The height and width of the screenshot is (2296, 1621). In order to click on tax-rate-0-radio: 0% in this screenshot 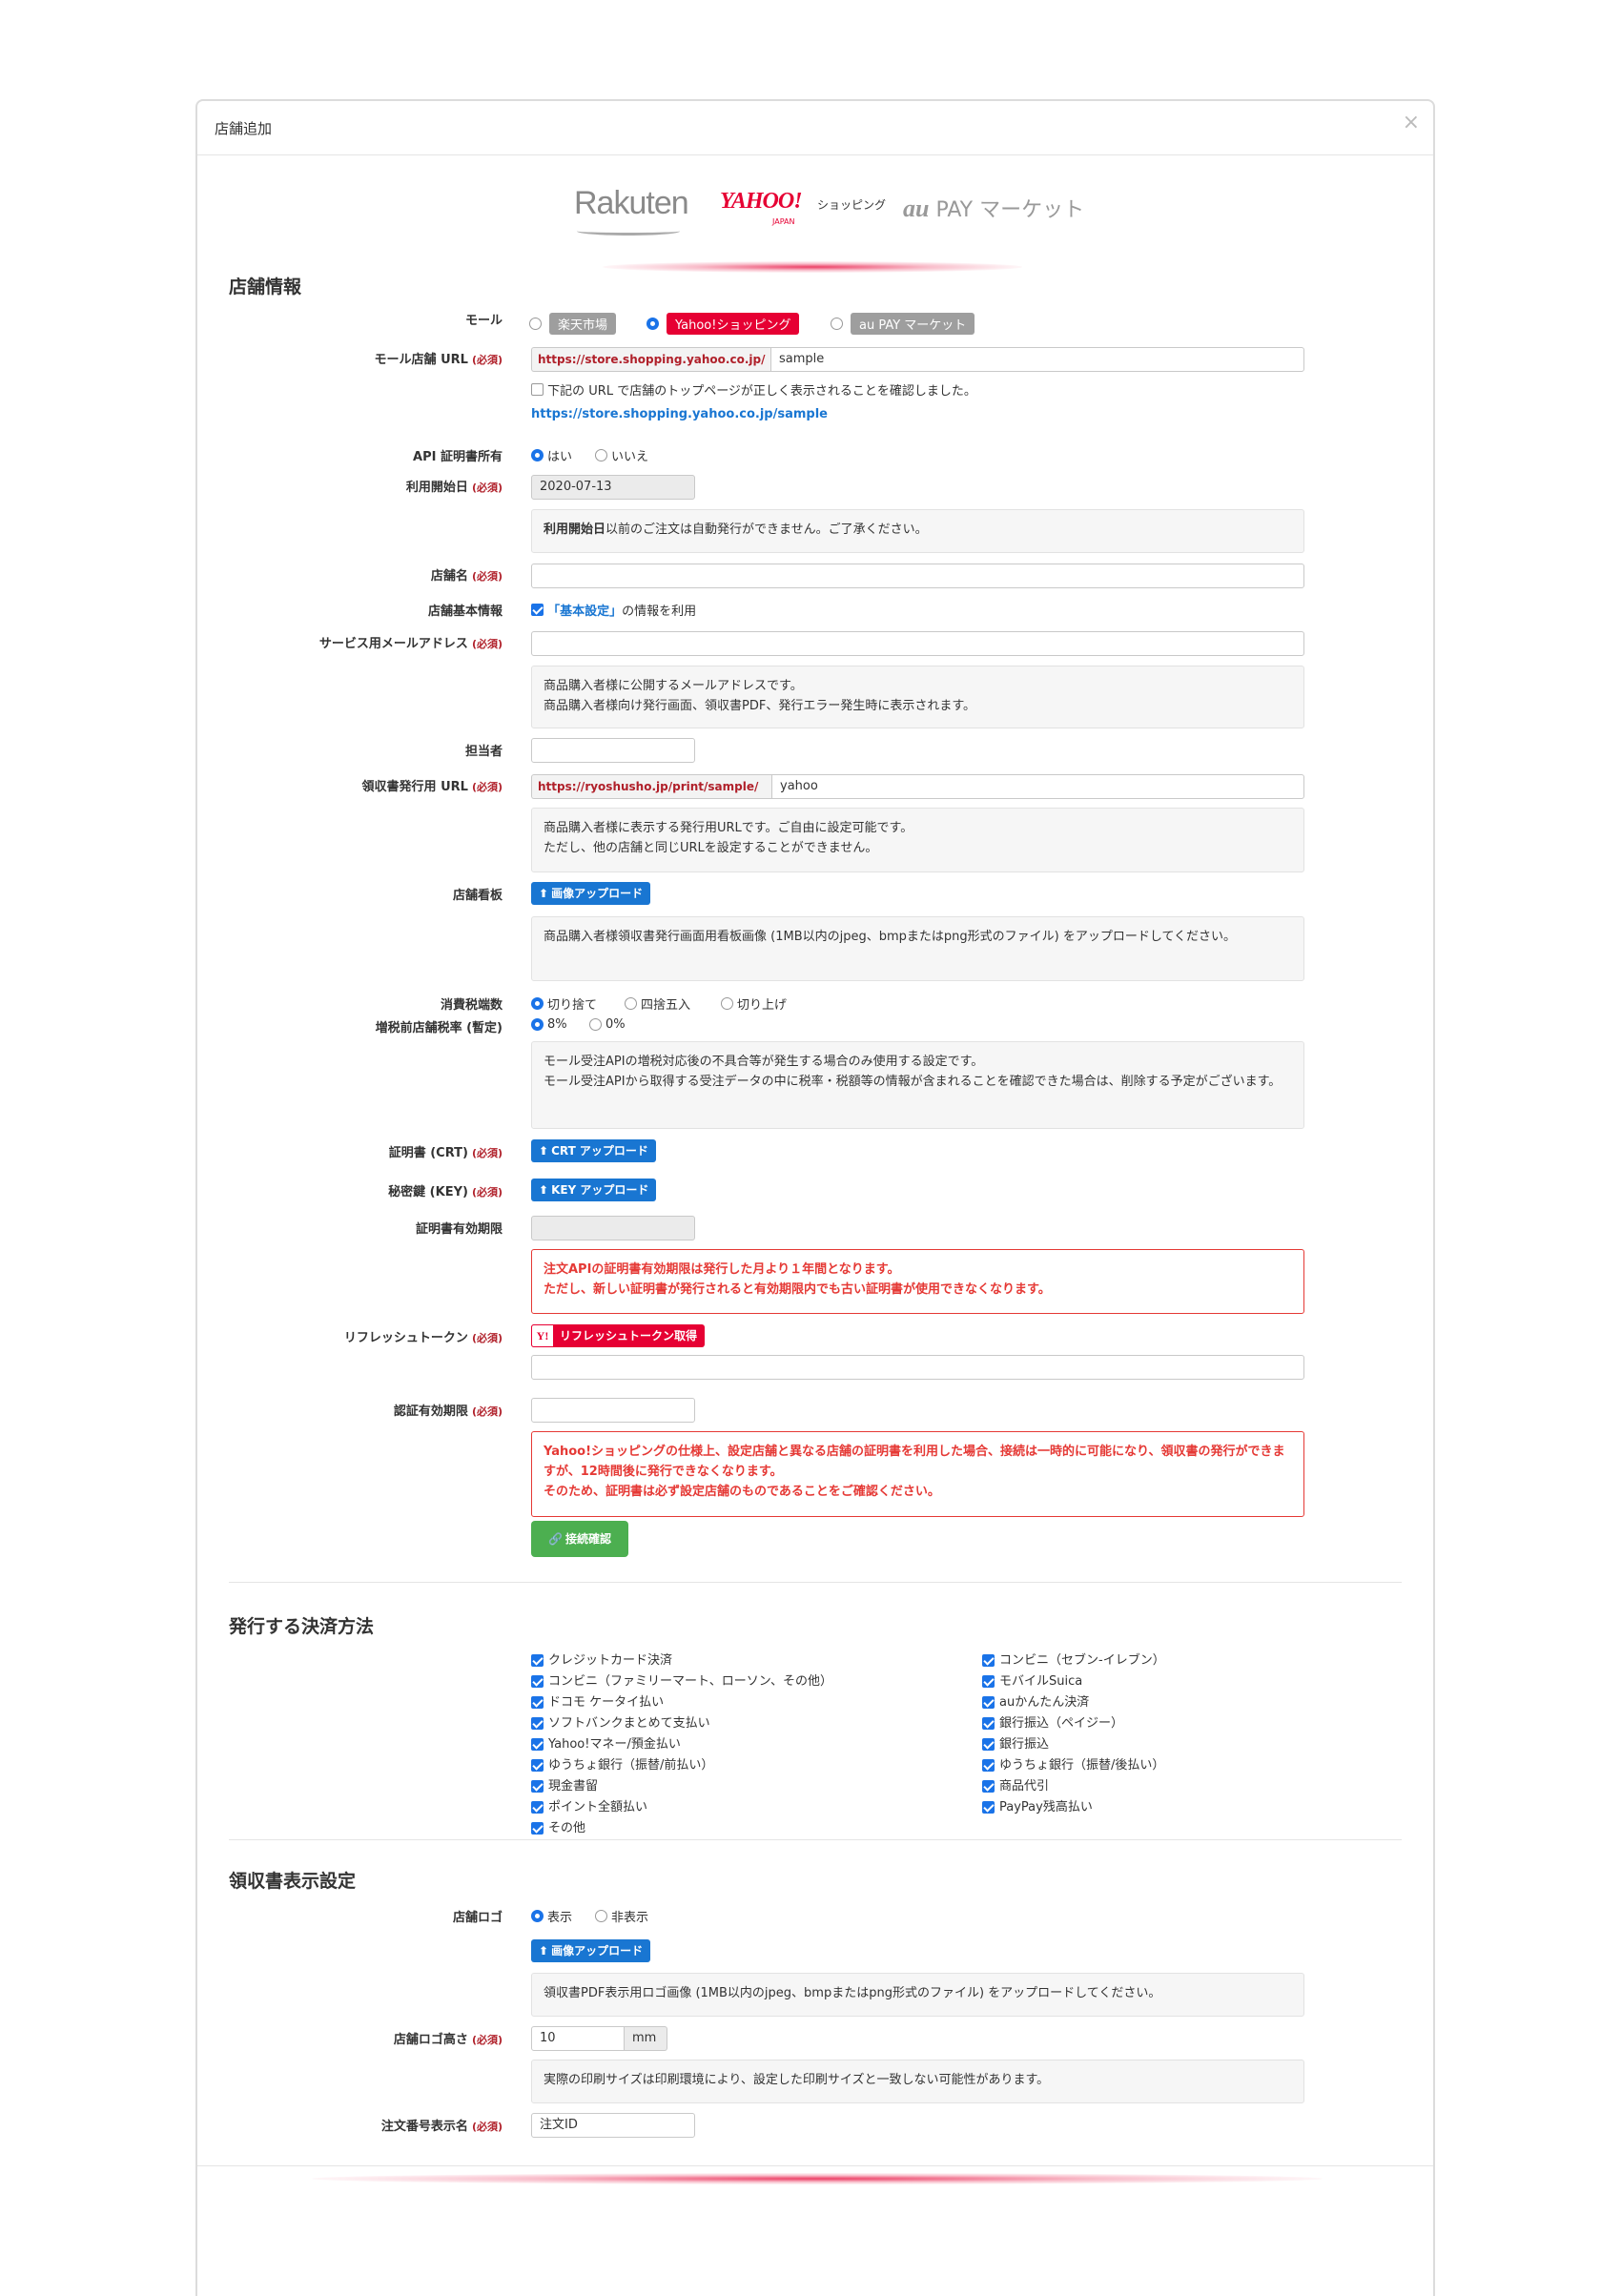, I will do `click(607, 1024)`.